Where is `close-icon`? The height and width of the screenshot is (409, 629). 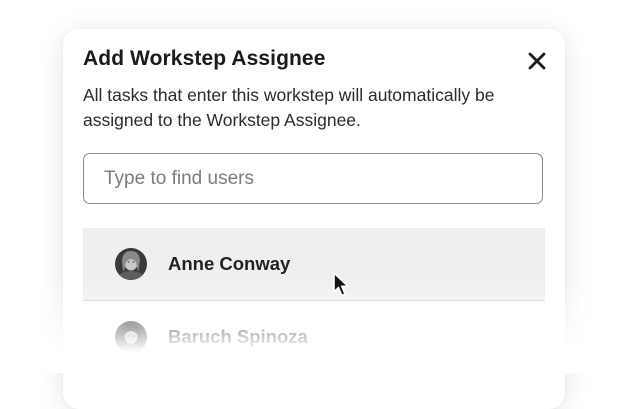 close-icon is located at coordinates (537, 61).